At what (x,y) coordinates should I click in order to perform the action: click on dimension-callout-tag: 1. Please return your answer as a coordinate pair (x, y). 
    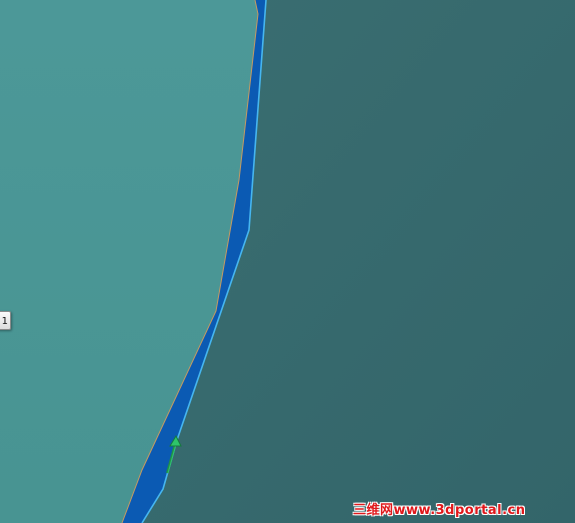
    Looking at the image, I should click on (5, 320).